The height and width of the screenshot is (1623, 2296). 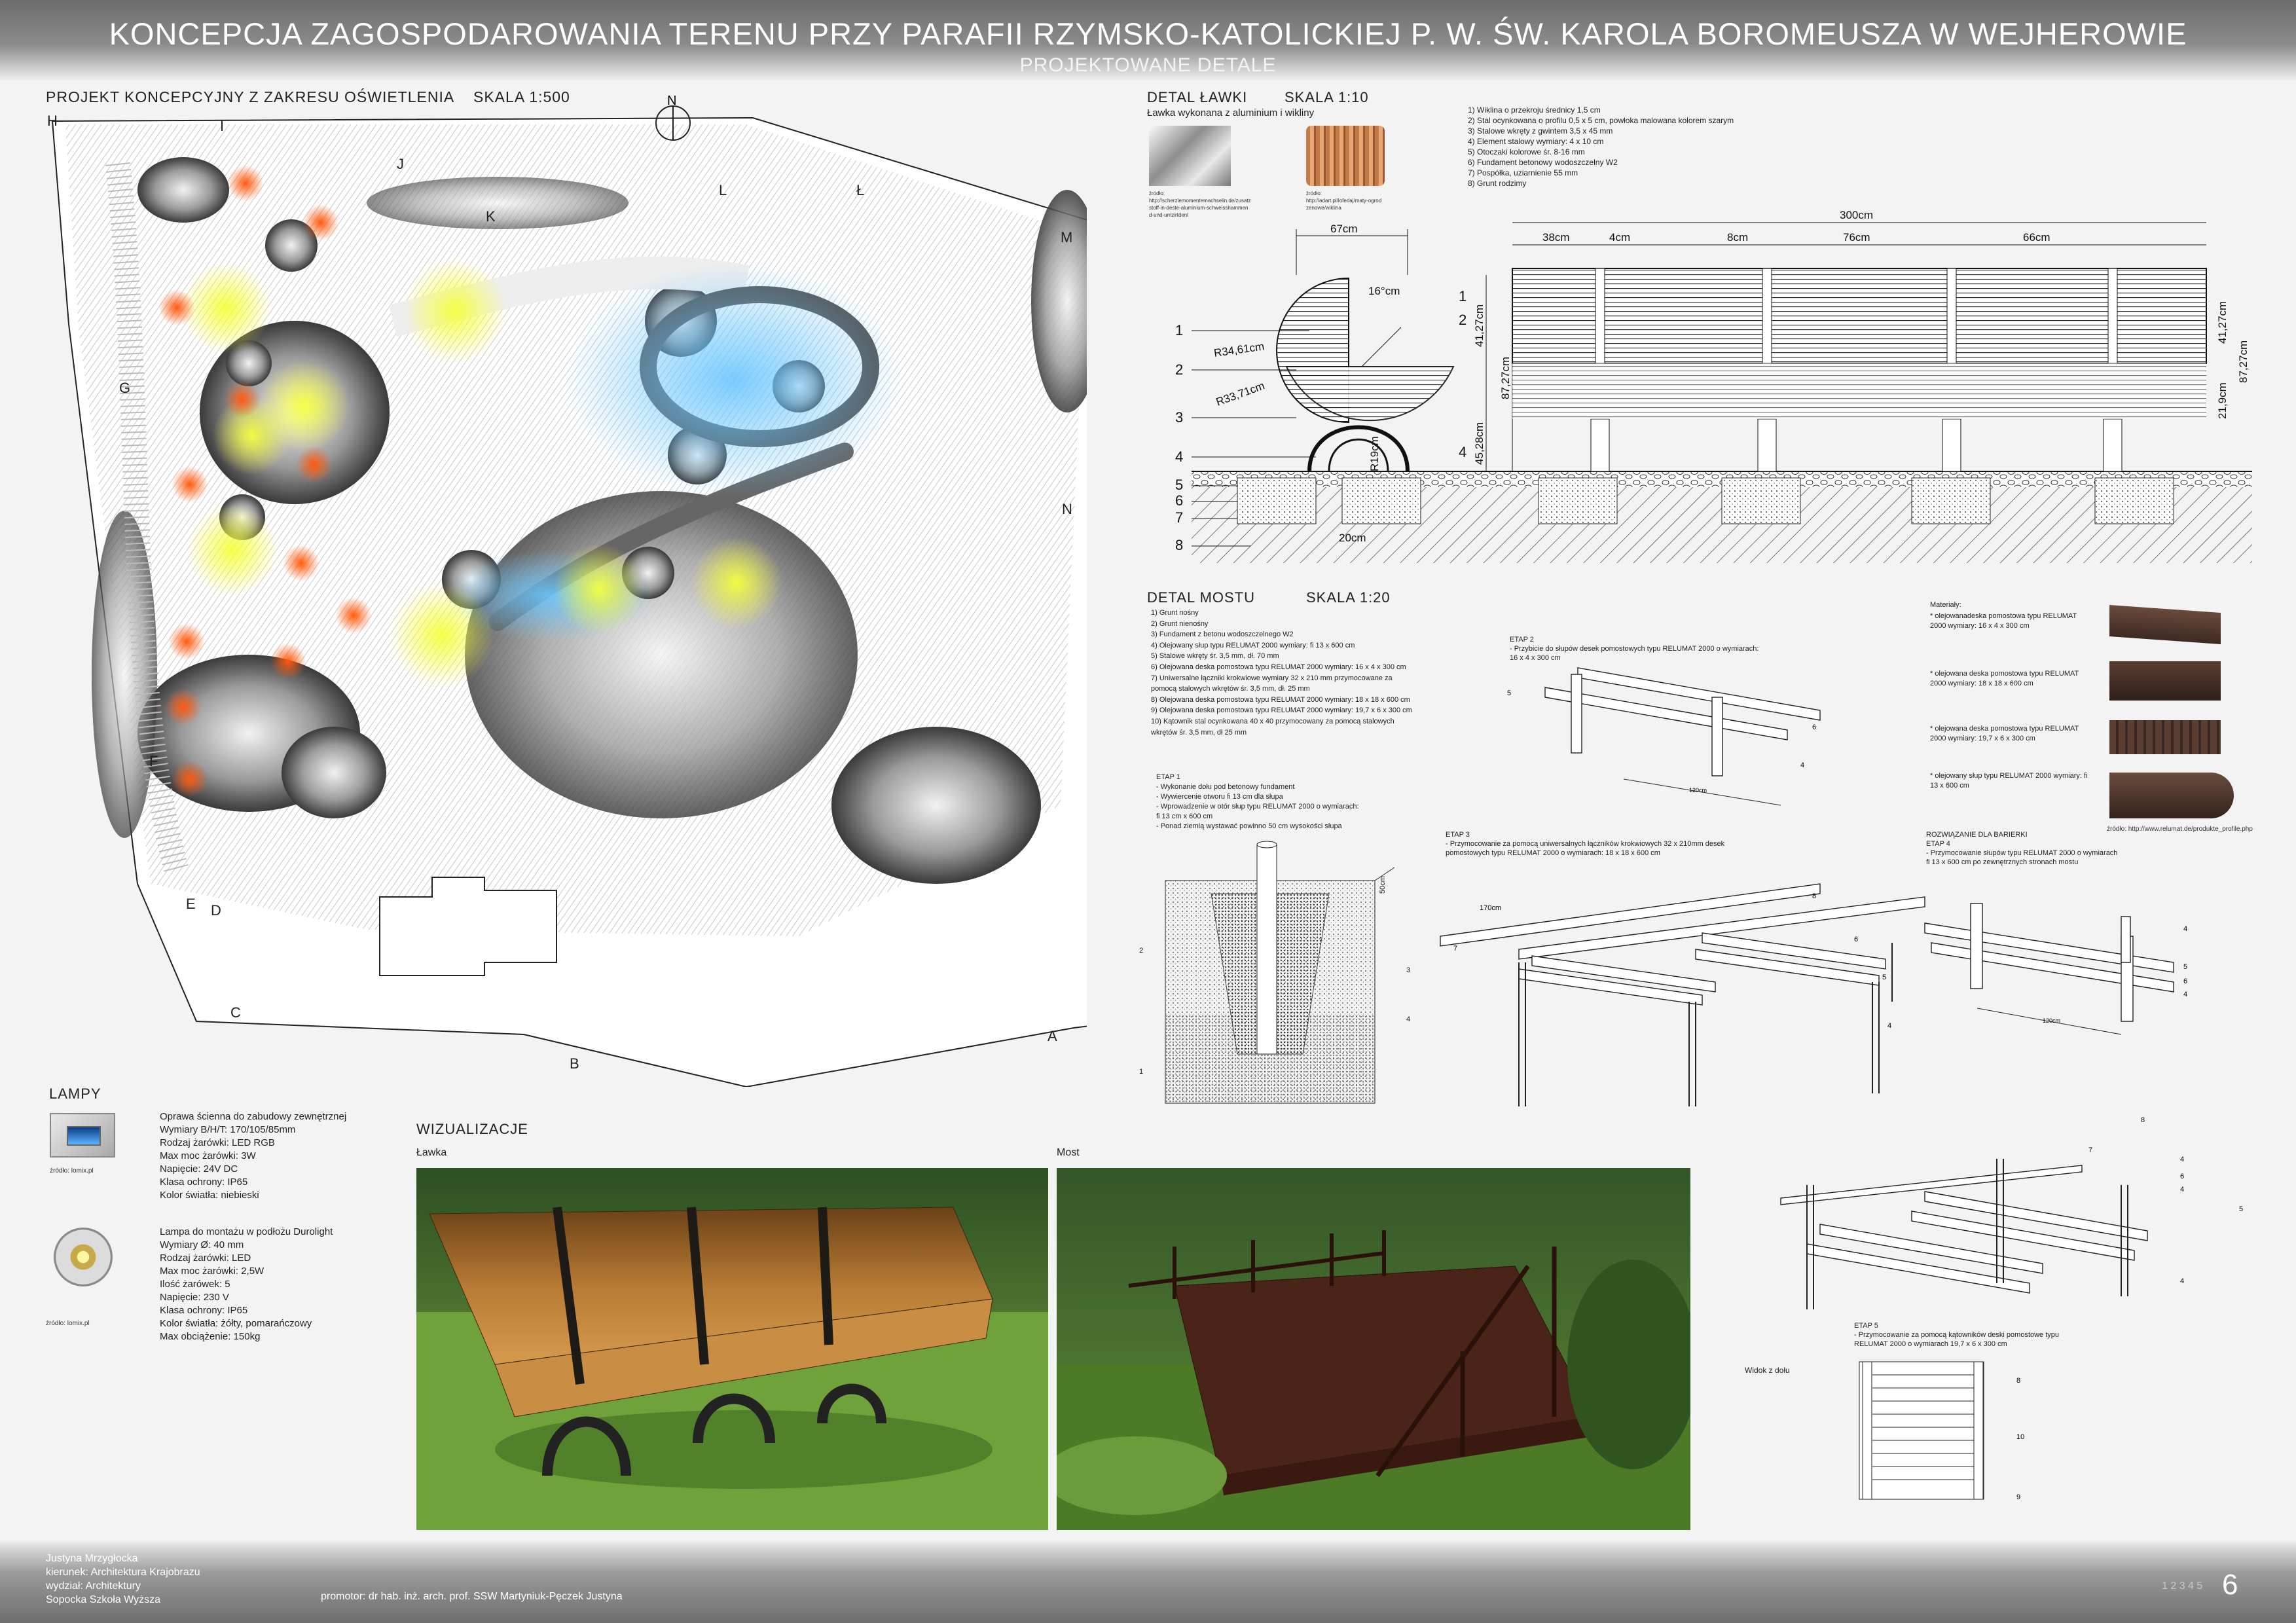 What do you see at coordinates (1352, 538) in the screenshot?
I see `dim-label: 20cm` at bounding box center [1352, 538].